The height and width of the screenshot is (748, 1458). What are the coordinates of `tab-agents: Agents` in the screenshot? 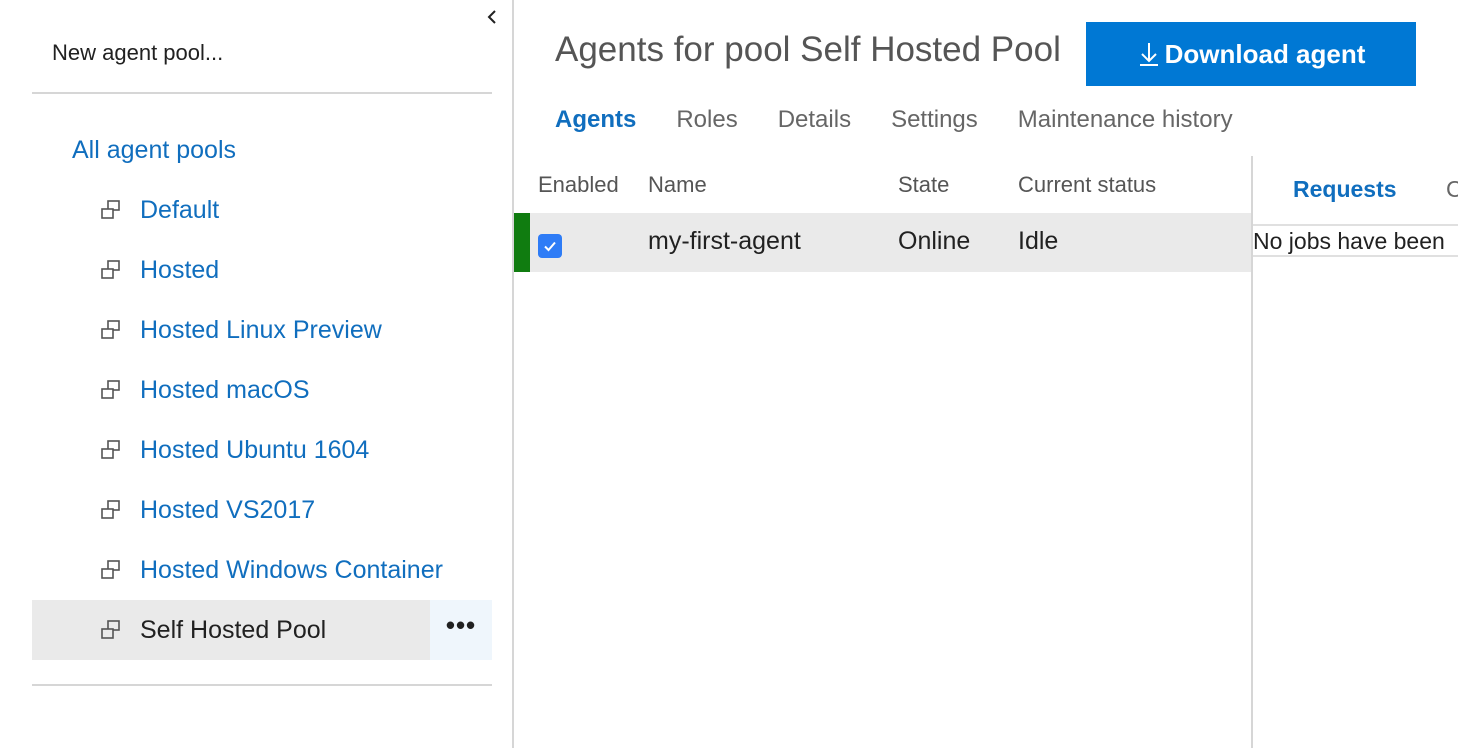 It's located at (595, 120).